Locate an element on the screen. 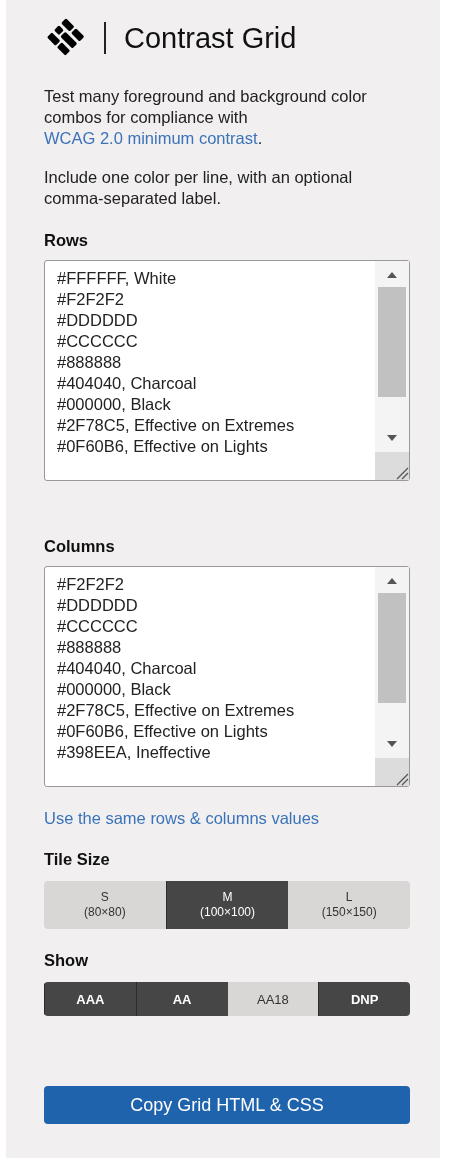  wcag-link: WCAG 2.0 minimum contrast is located at coordinates (151, 138).